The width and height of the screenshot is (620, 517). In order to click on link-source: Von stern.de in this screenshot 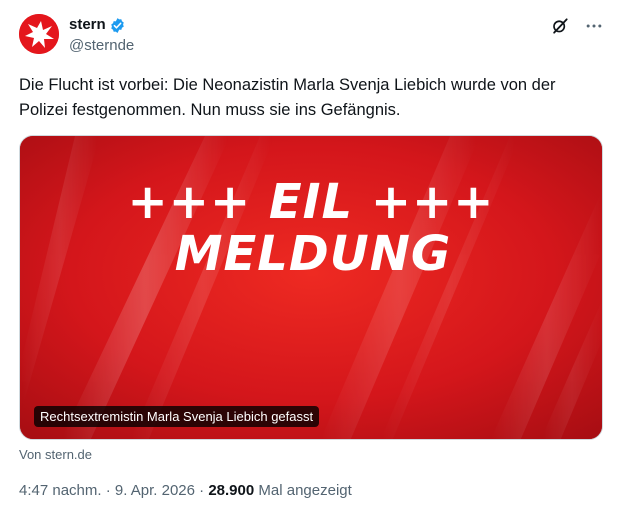, I will do `click(55, 454)`.